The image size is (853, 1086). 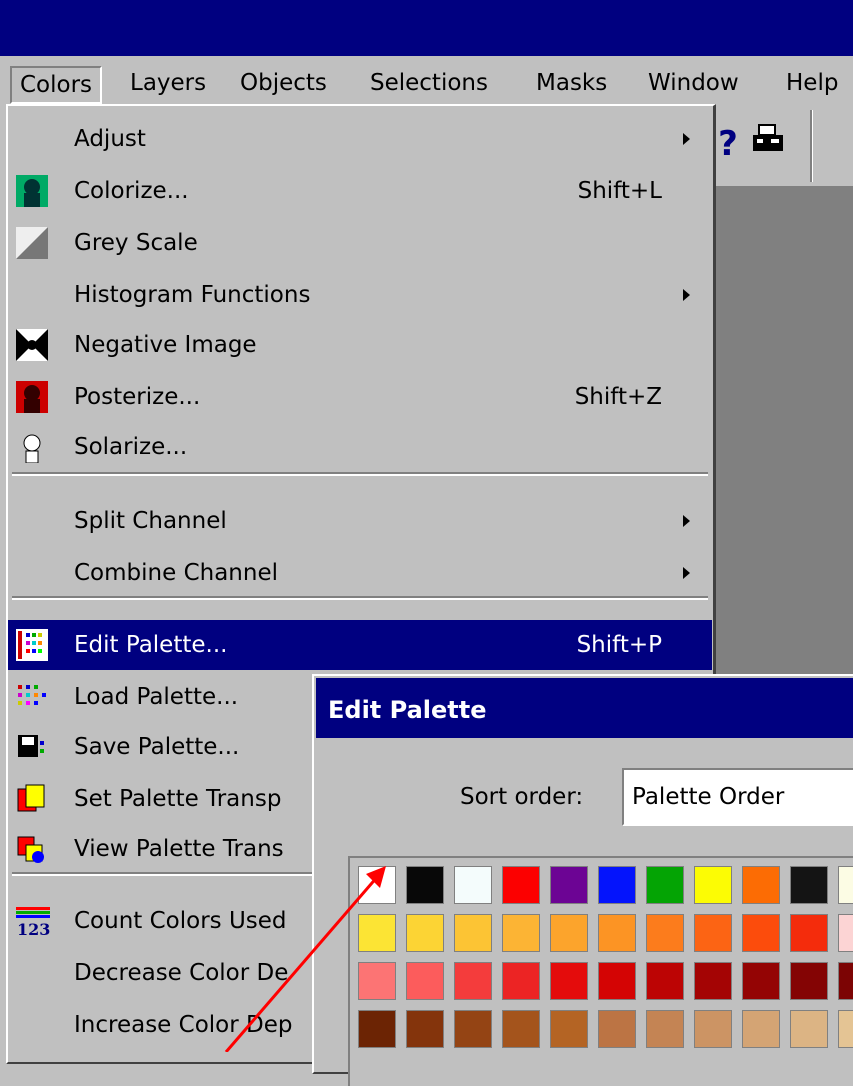 I want to click on annotation-arrow, so click(x=305, y=959).